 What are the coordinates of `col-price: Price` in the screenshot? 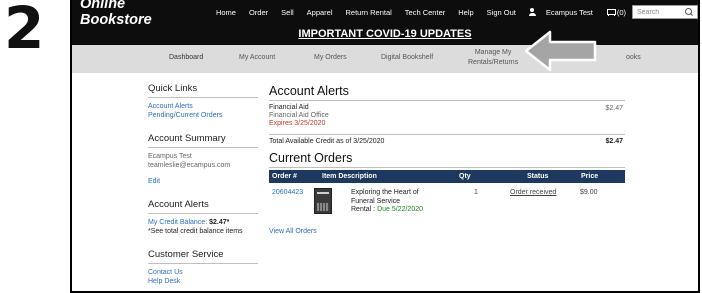 It's located at (590, 176).